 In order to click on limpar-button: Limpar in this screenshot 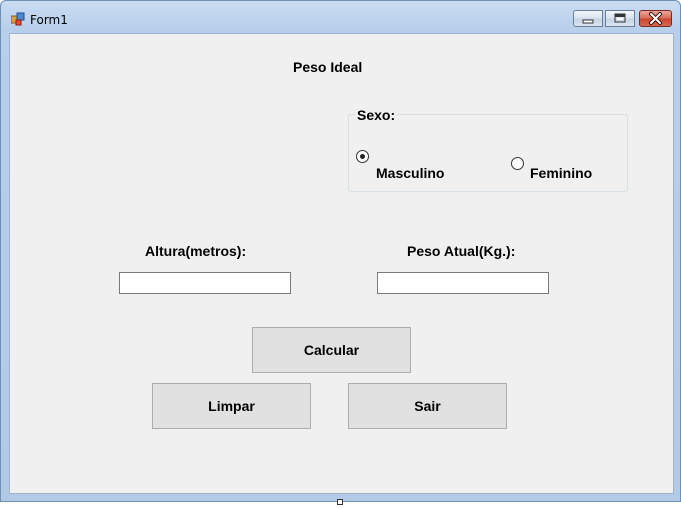, I will do `click(231, 406)`.